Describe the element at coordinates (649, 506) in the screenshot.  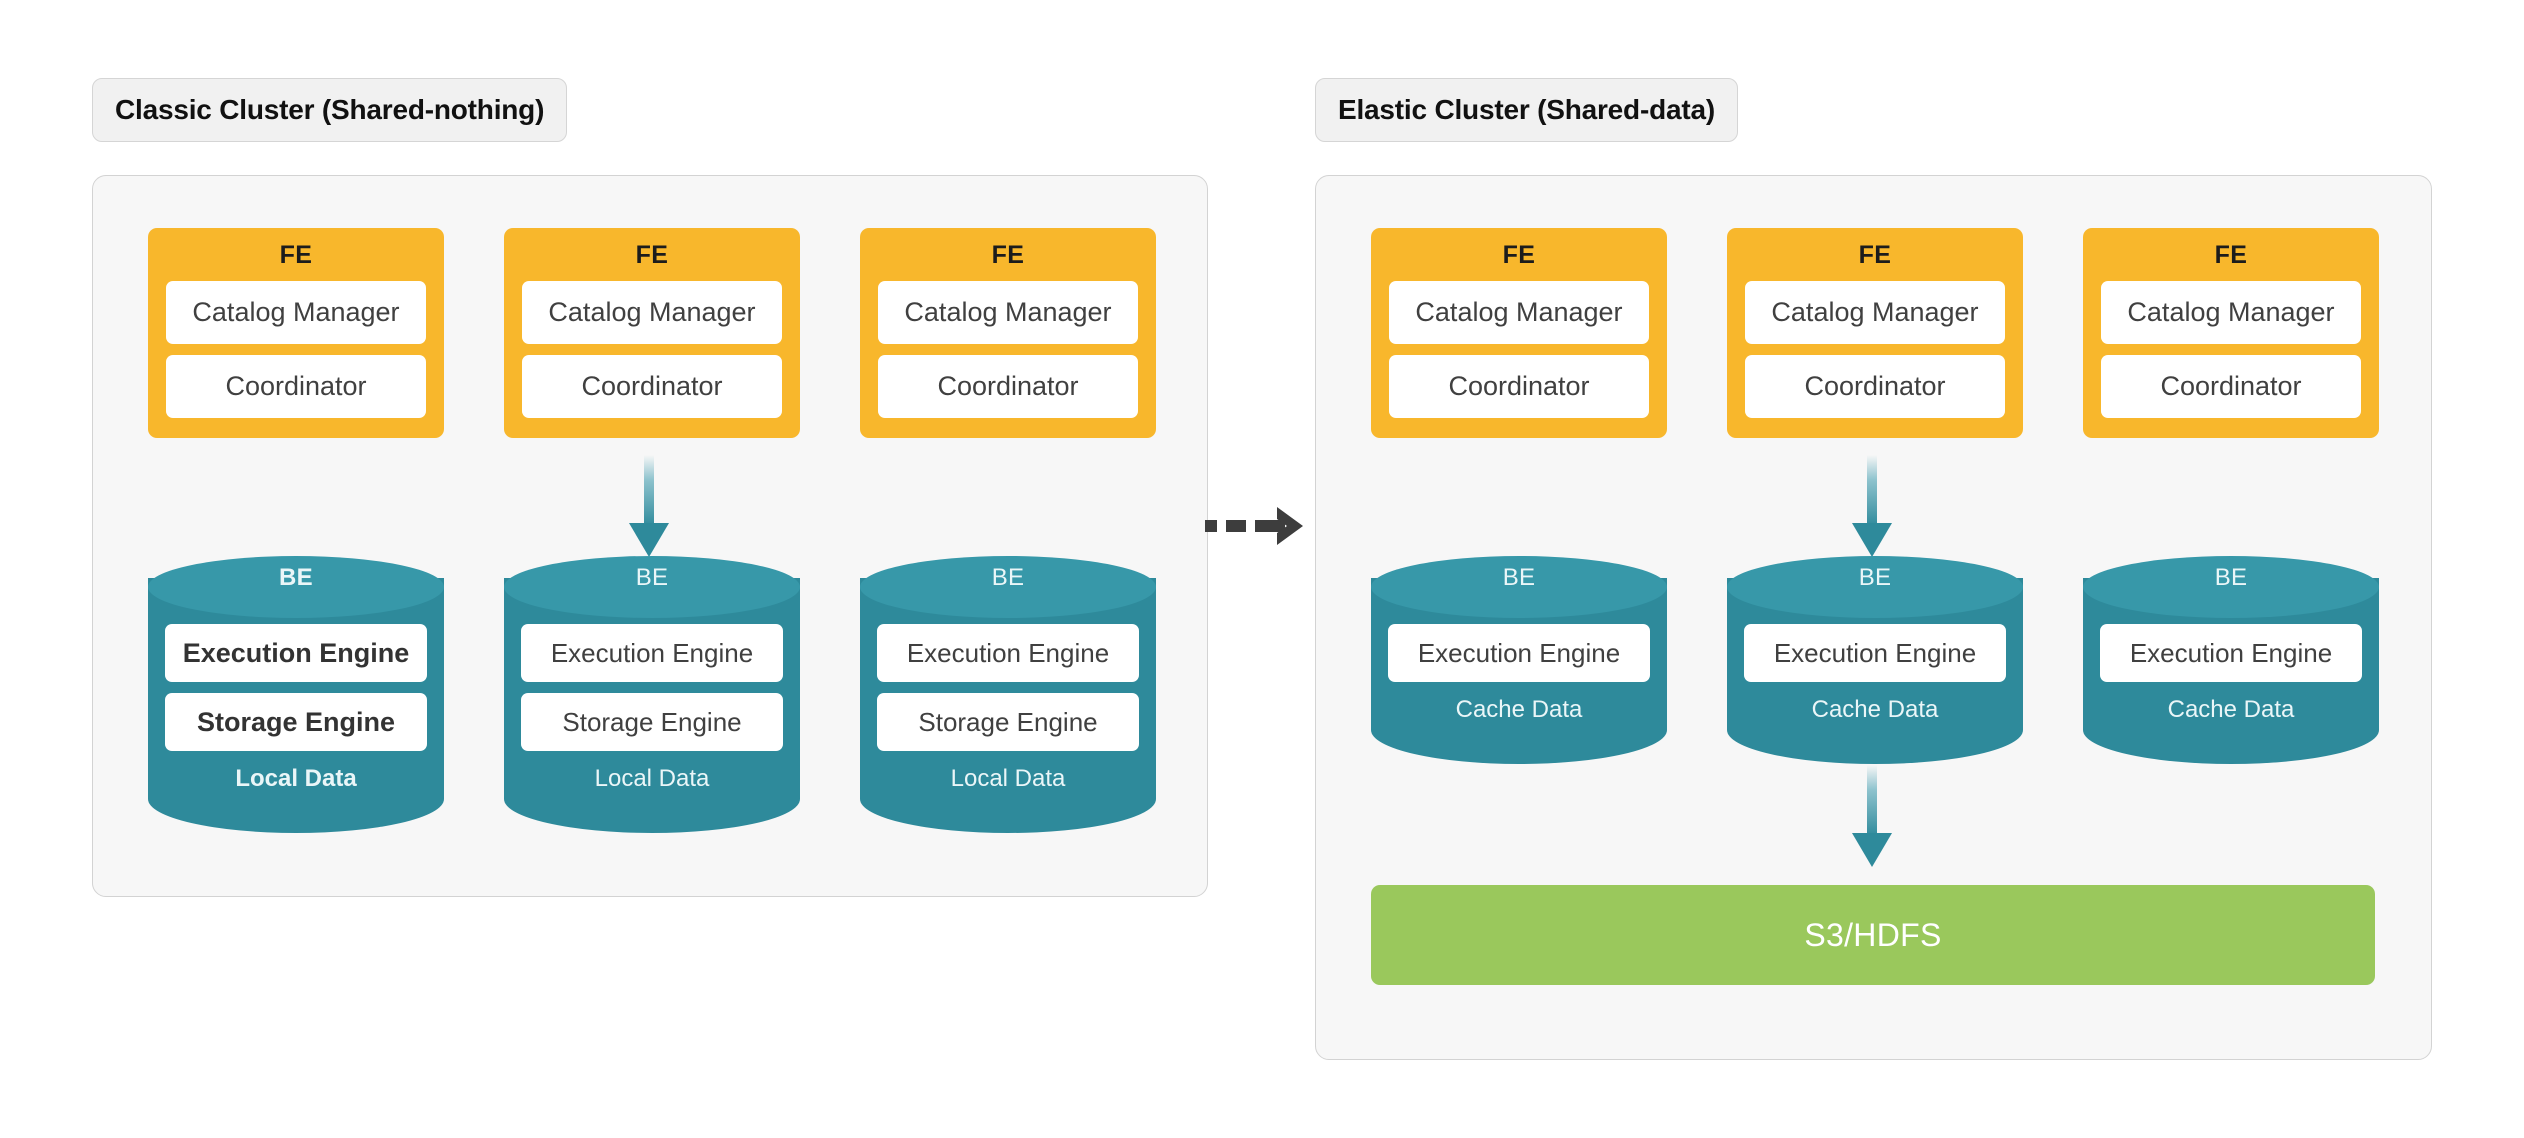
I see `classic-fe-to-be-arrow` at that location.